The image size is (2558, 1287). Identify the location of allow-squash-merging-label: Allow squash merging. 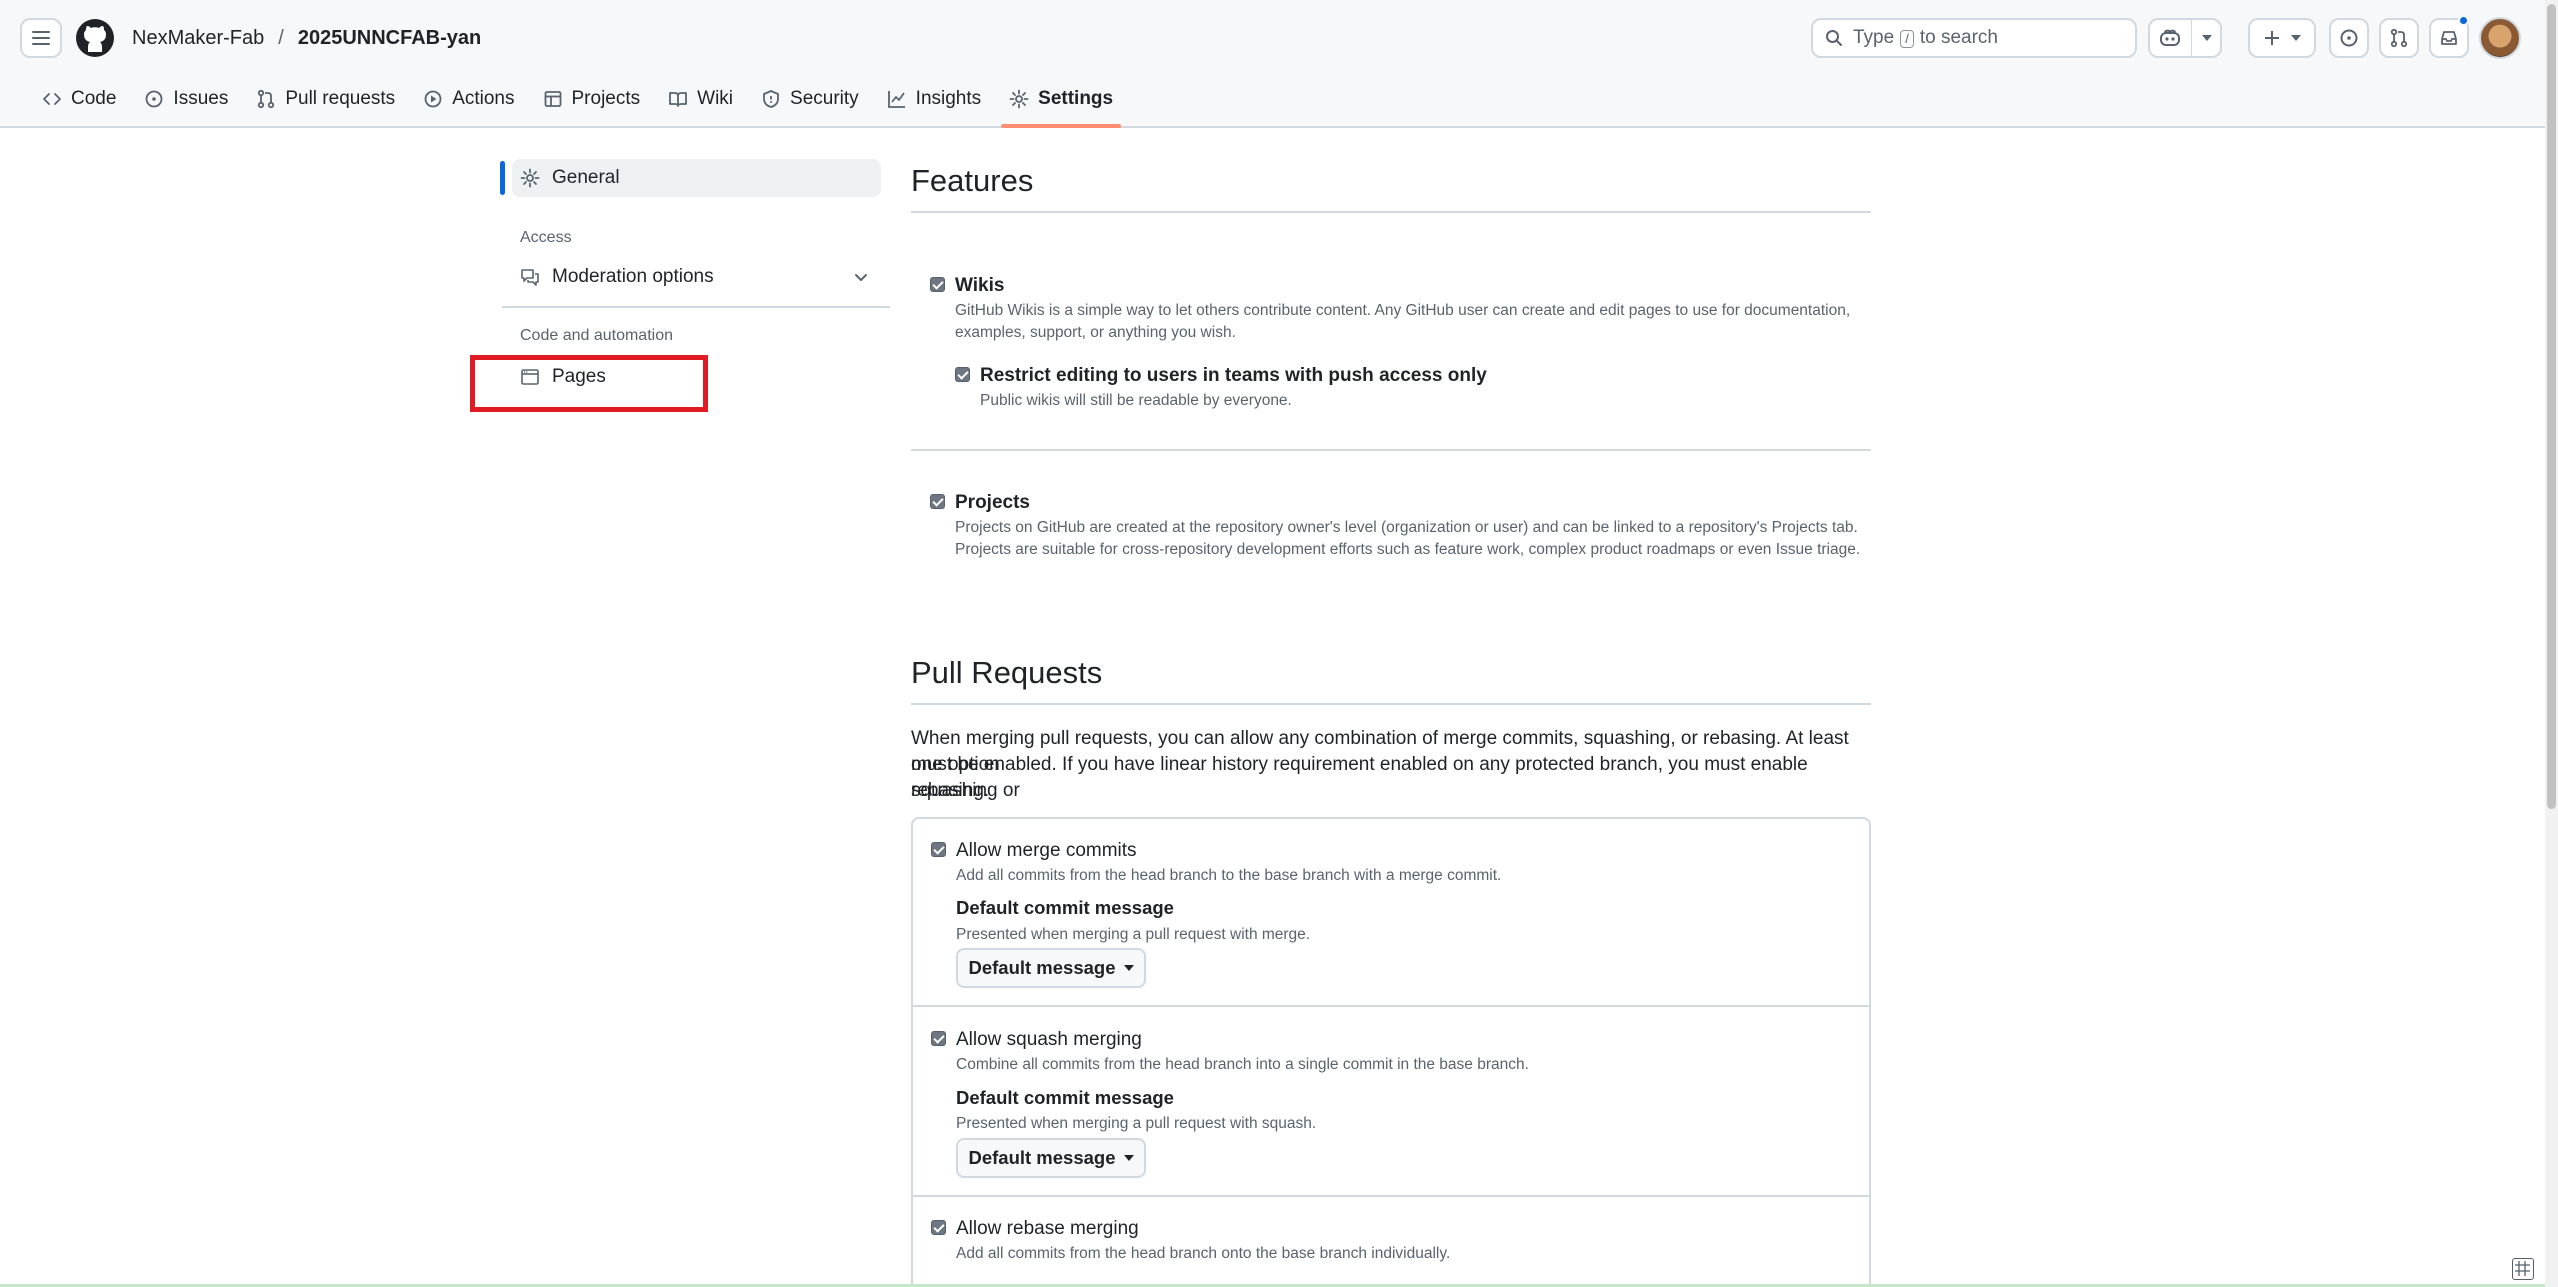
(1049, 1039).